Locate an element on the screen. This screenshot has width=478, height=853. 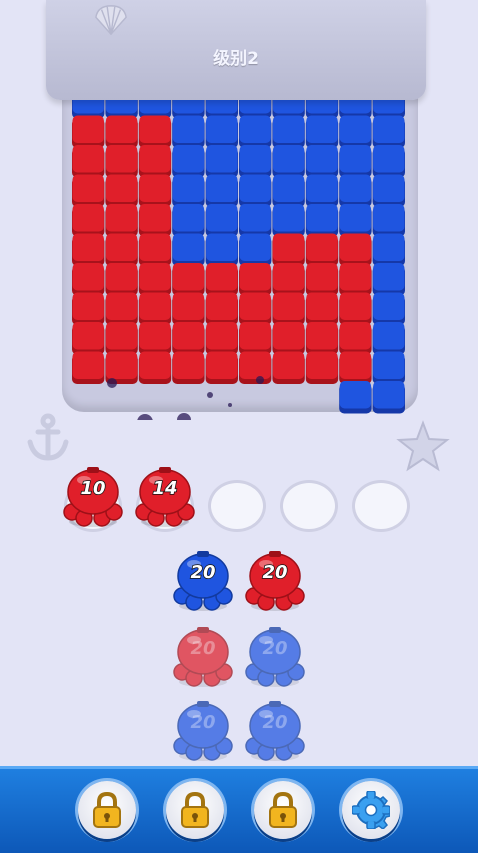
level-prefix: 级别 is located at coordinates (230, 59).